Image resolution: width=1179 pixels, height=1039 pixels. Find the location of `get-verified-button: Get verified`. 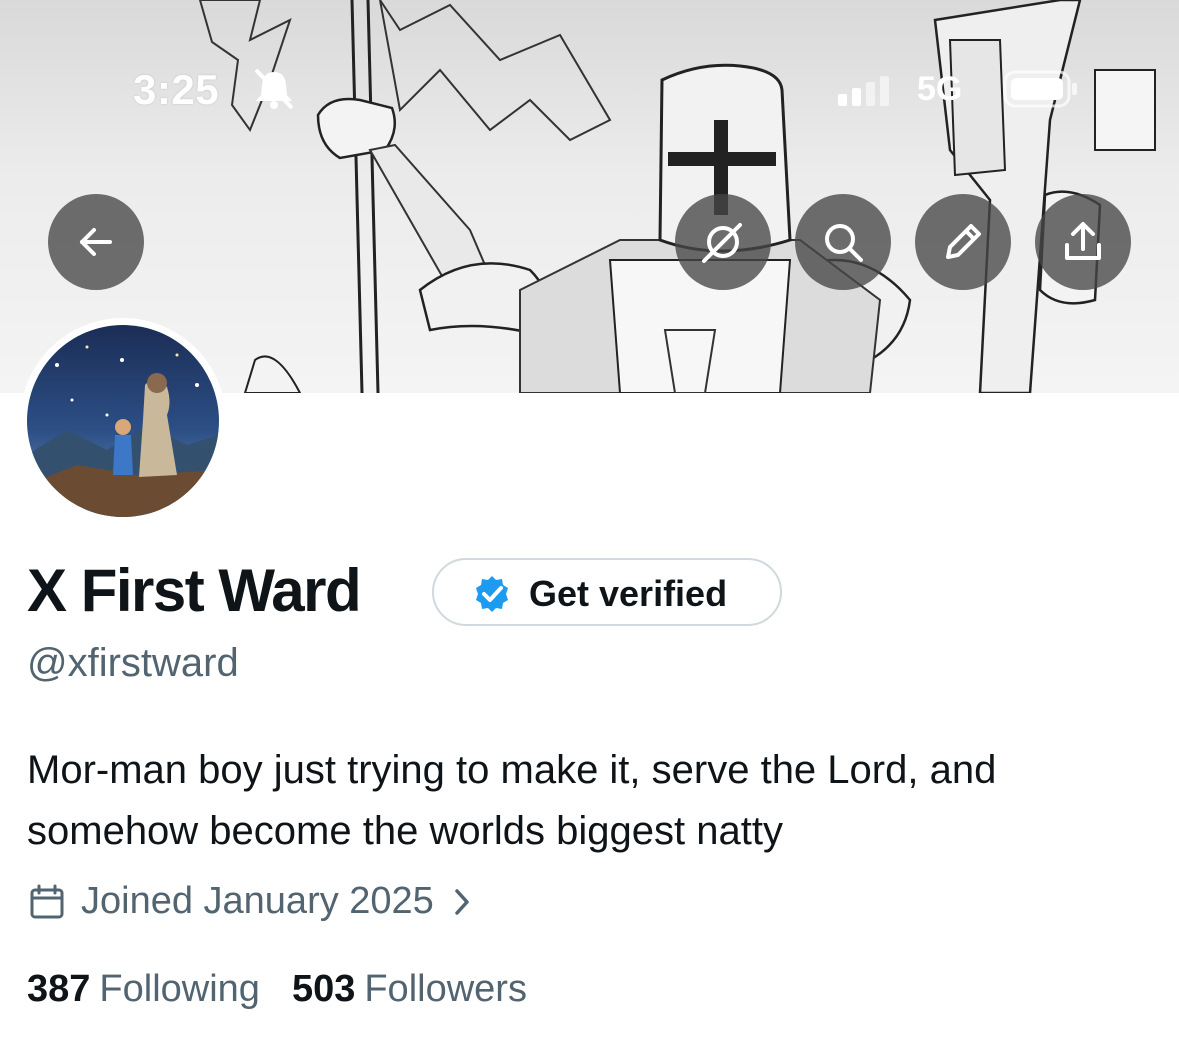

get-verified-button: Get verified is located at coordinates (607, 592).